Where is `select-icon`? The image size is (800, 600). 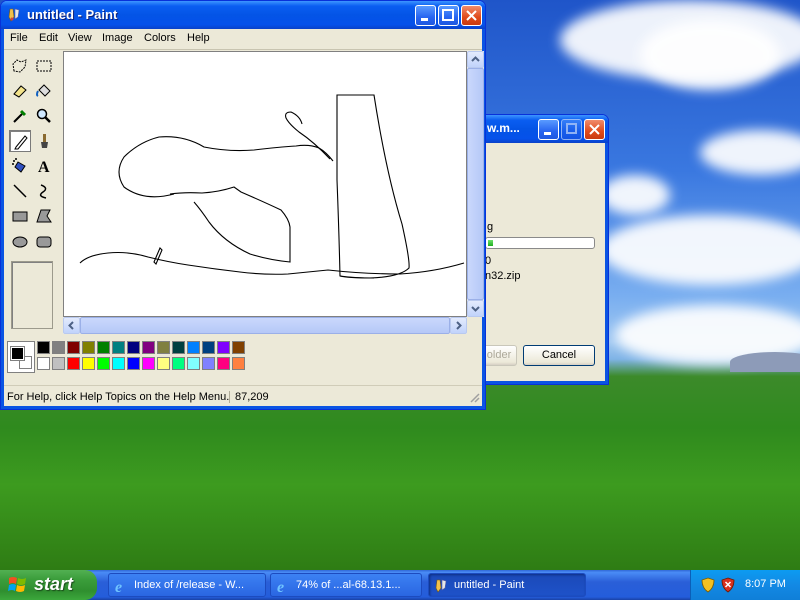 select-icon is located at coordinates (44, 66).